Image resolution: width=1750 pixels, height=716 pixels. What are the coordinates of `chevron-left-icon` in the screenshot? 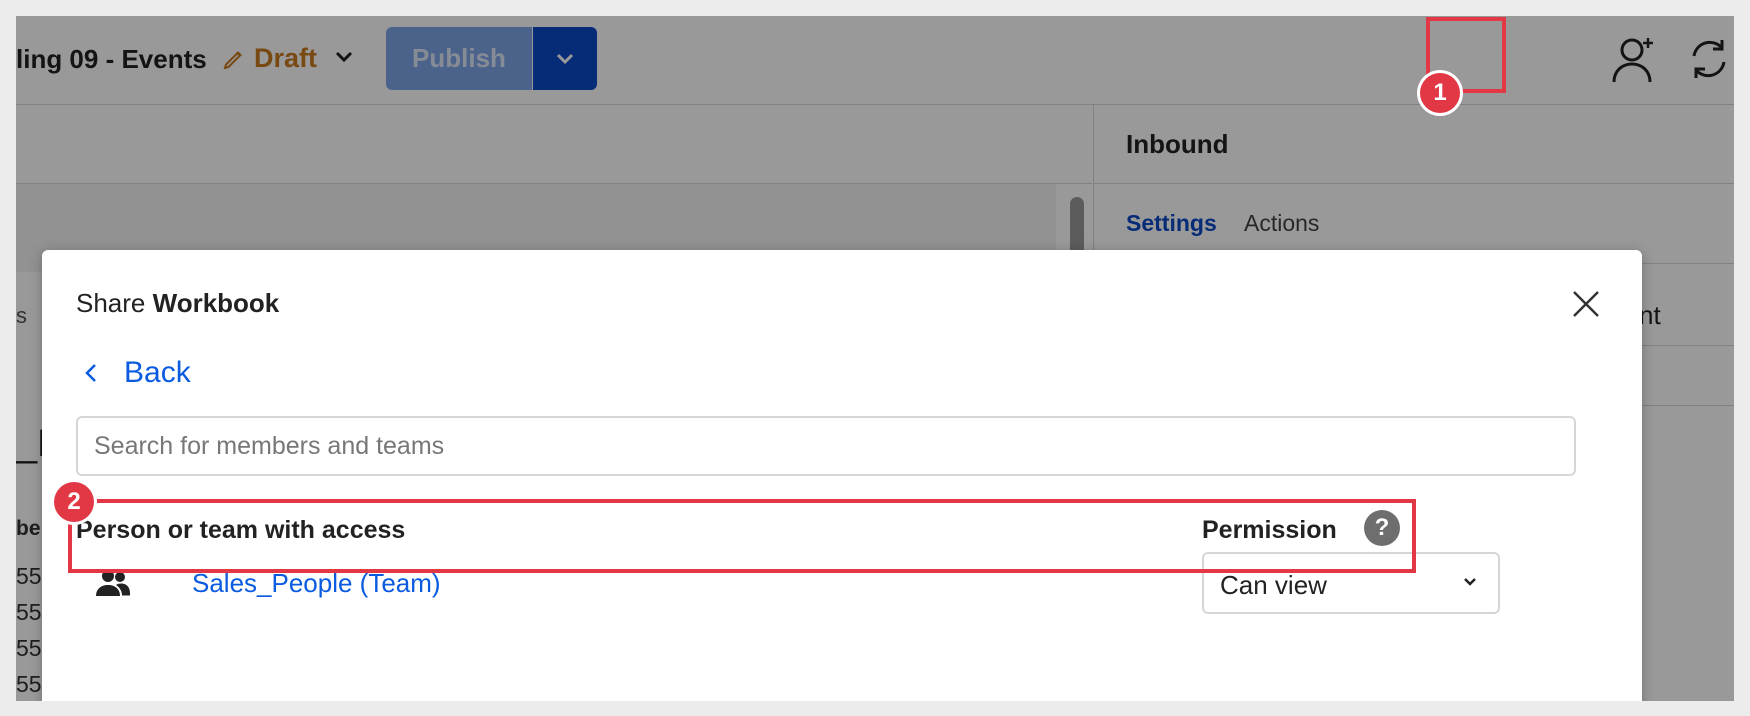 It's located at (90, 373).